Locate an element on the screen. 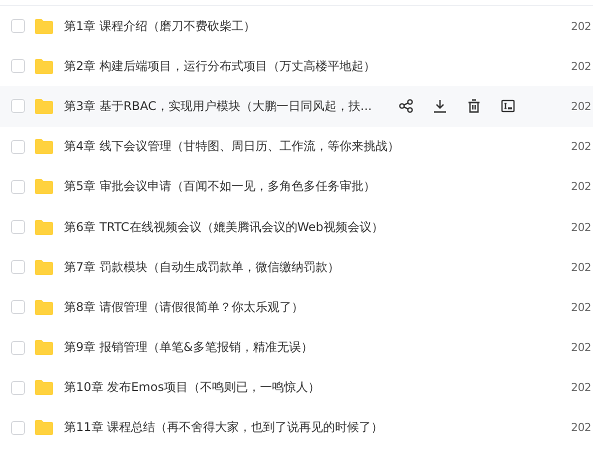 Image resolution: width=593 pixels, height=452 pixels. share-icon is located at coordinates (406, 106).